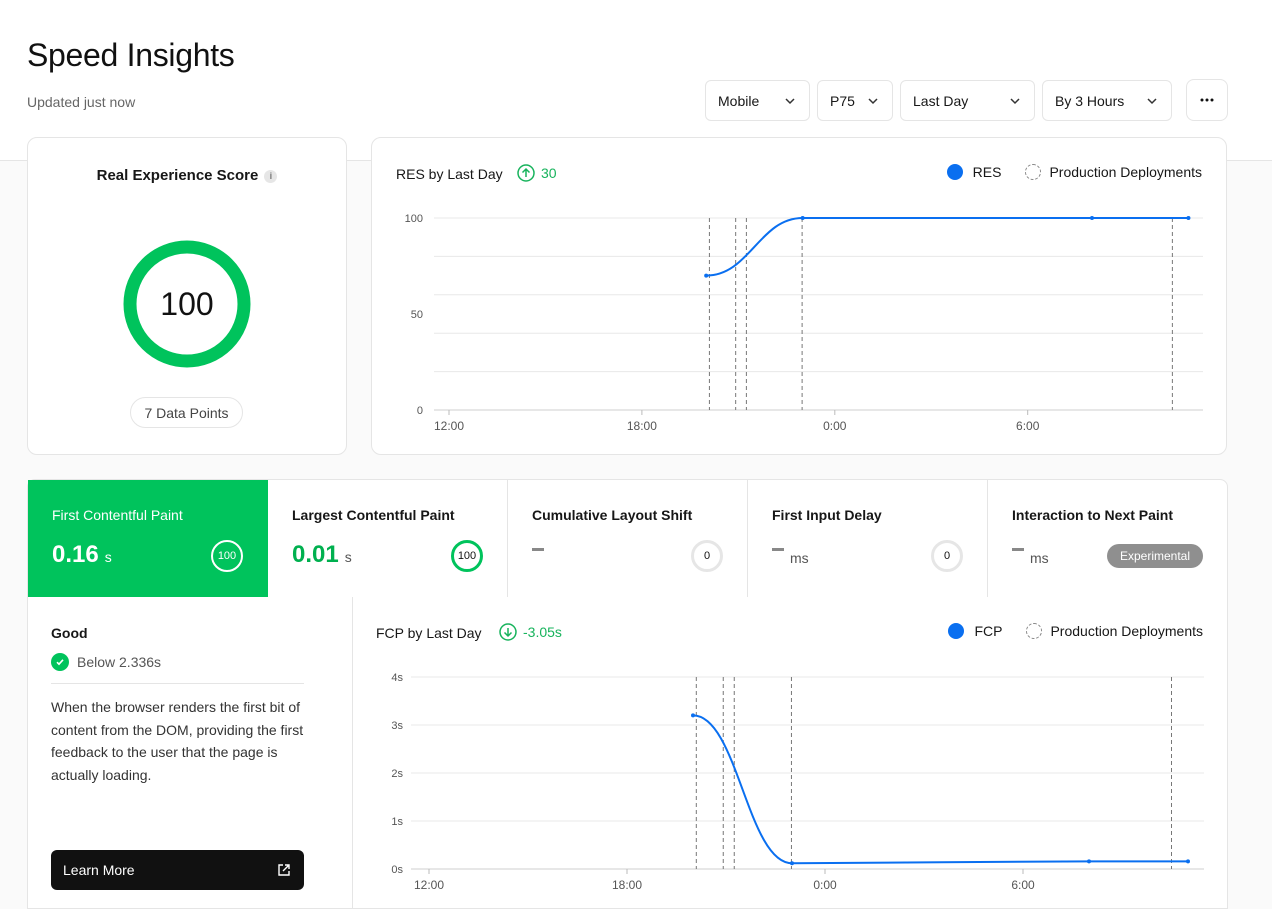 This screenshot has width=1272, height=909. I want to click on y-tick-label: 4s, so click(397, 678).